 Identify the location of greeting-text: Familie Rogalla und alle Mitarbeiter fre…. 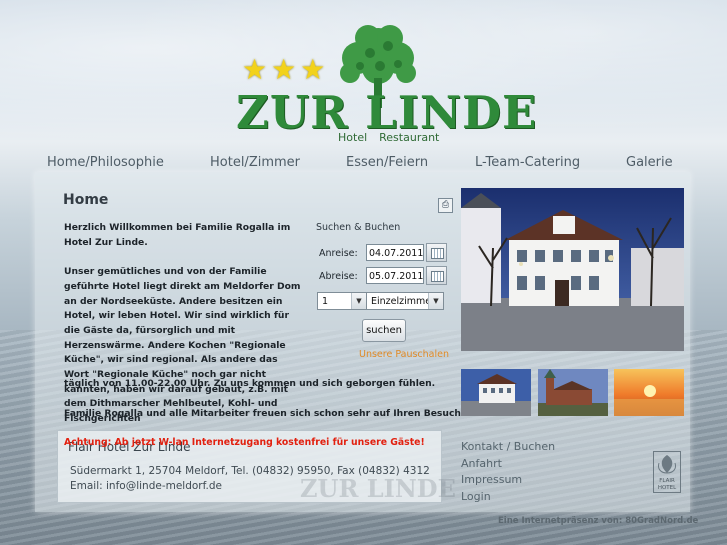
(264, 413).